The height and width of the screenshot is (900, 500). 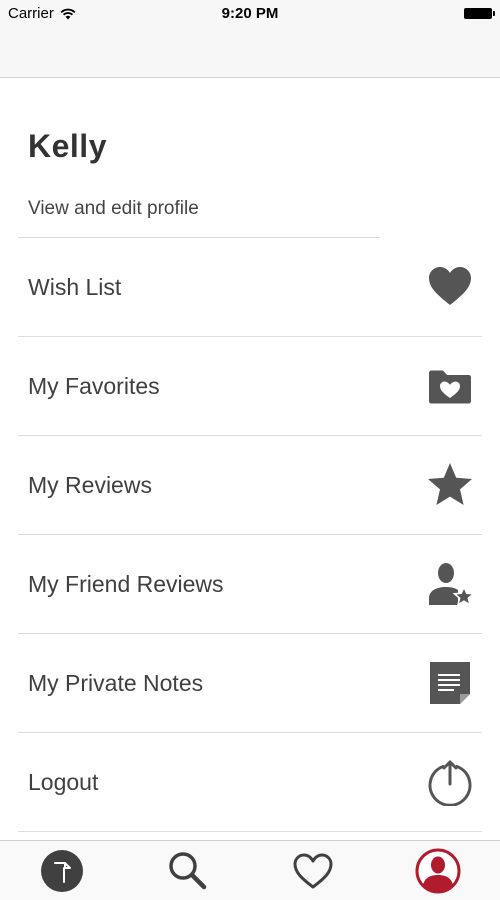 I want to click on star-icon, so click(x=450, y=485).